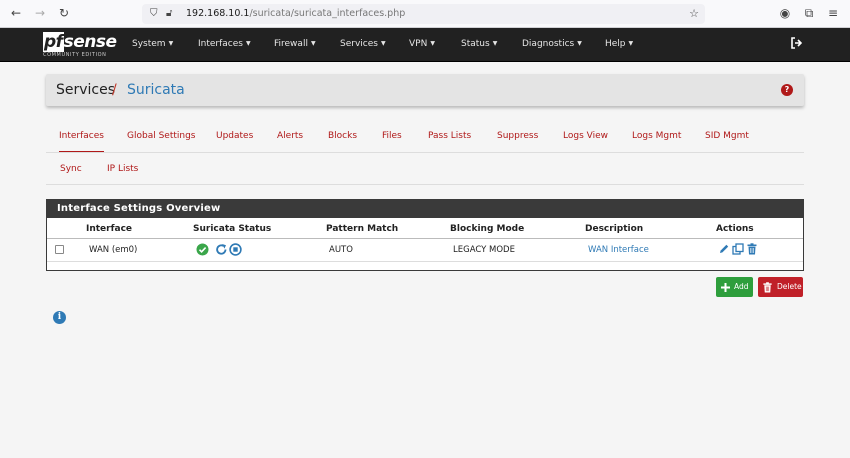  I want to click on nav-firewall: Firewall ▼, so click(295, 44).